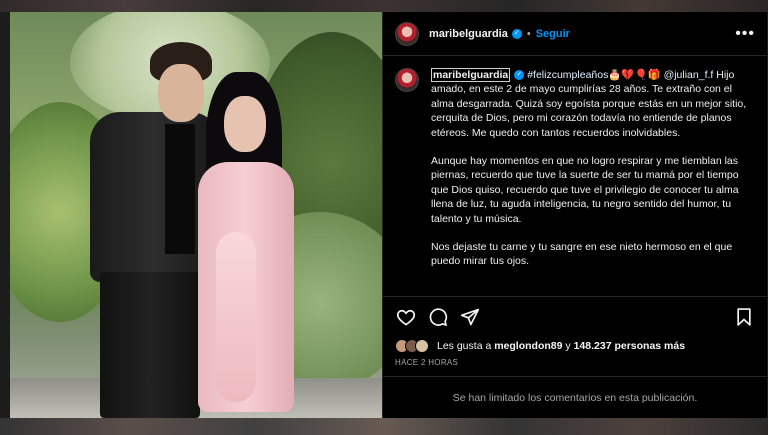  Describe the element at coordinates (384, 6) in the screenshot. I see `background-feed-top` at that location.